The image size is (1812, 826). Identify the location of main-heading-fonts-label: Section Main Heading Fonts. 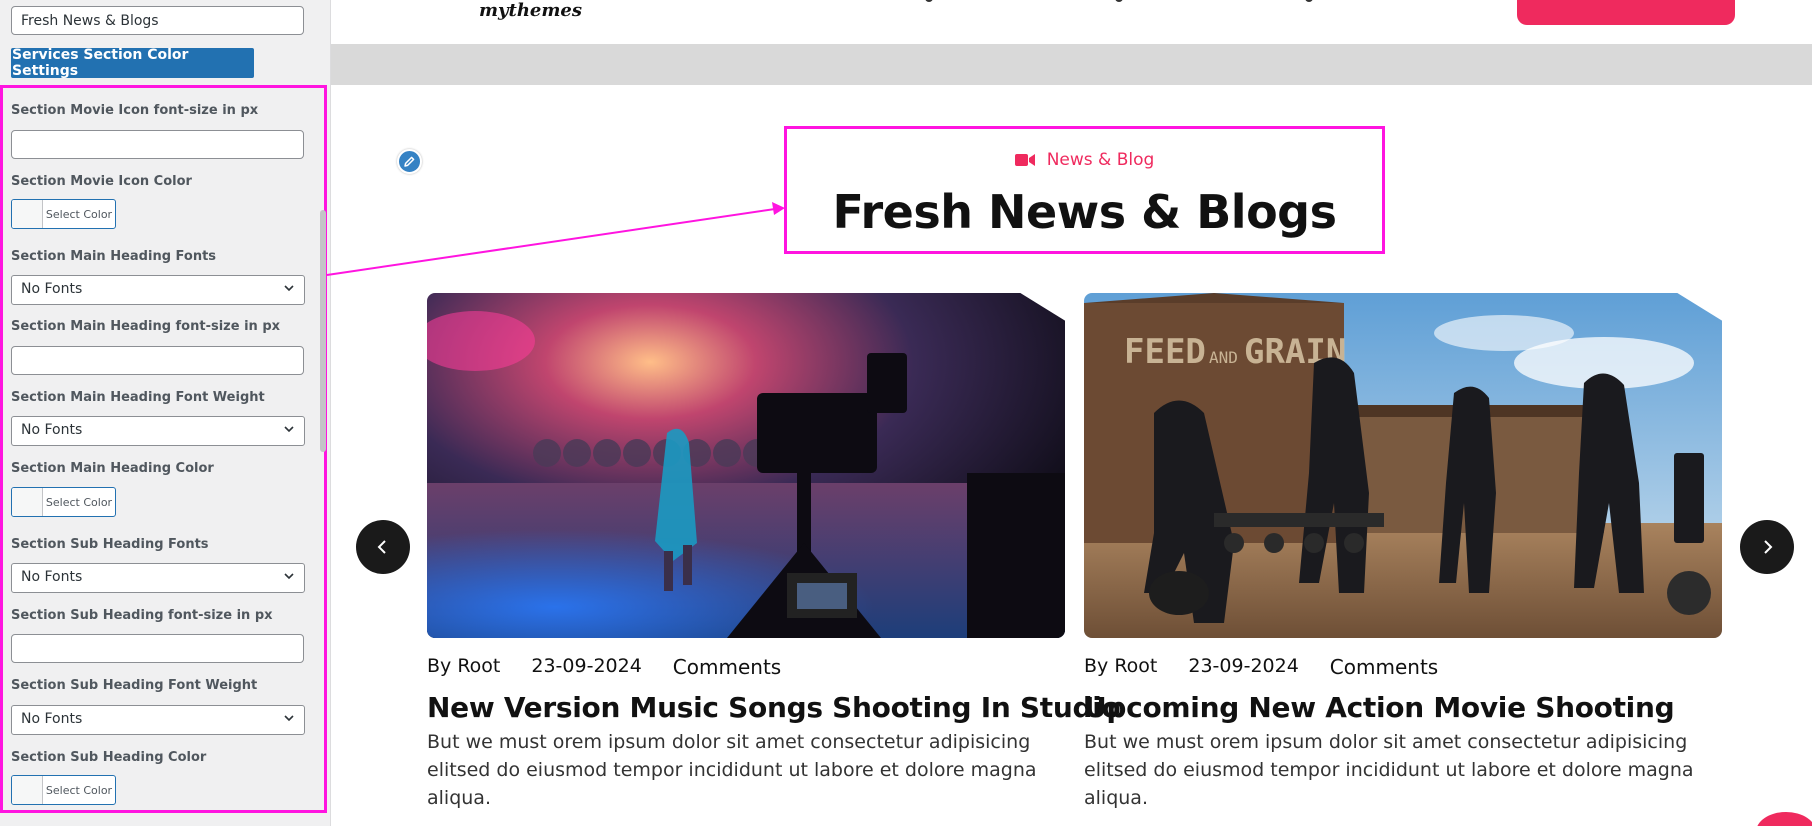
(114, 256).